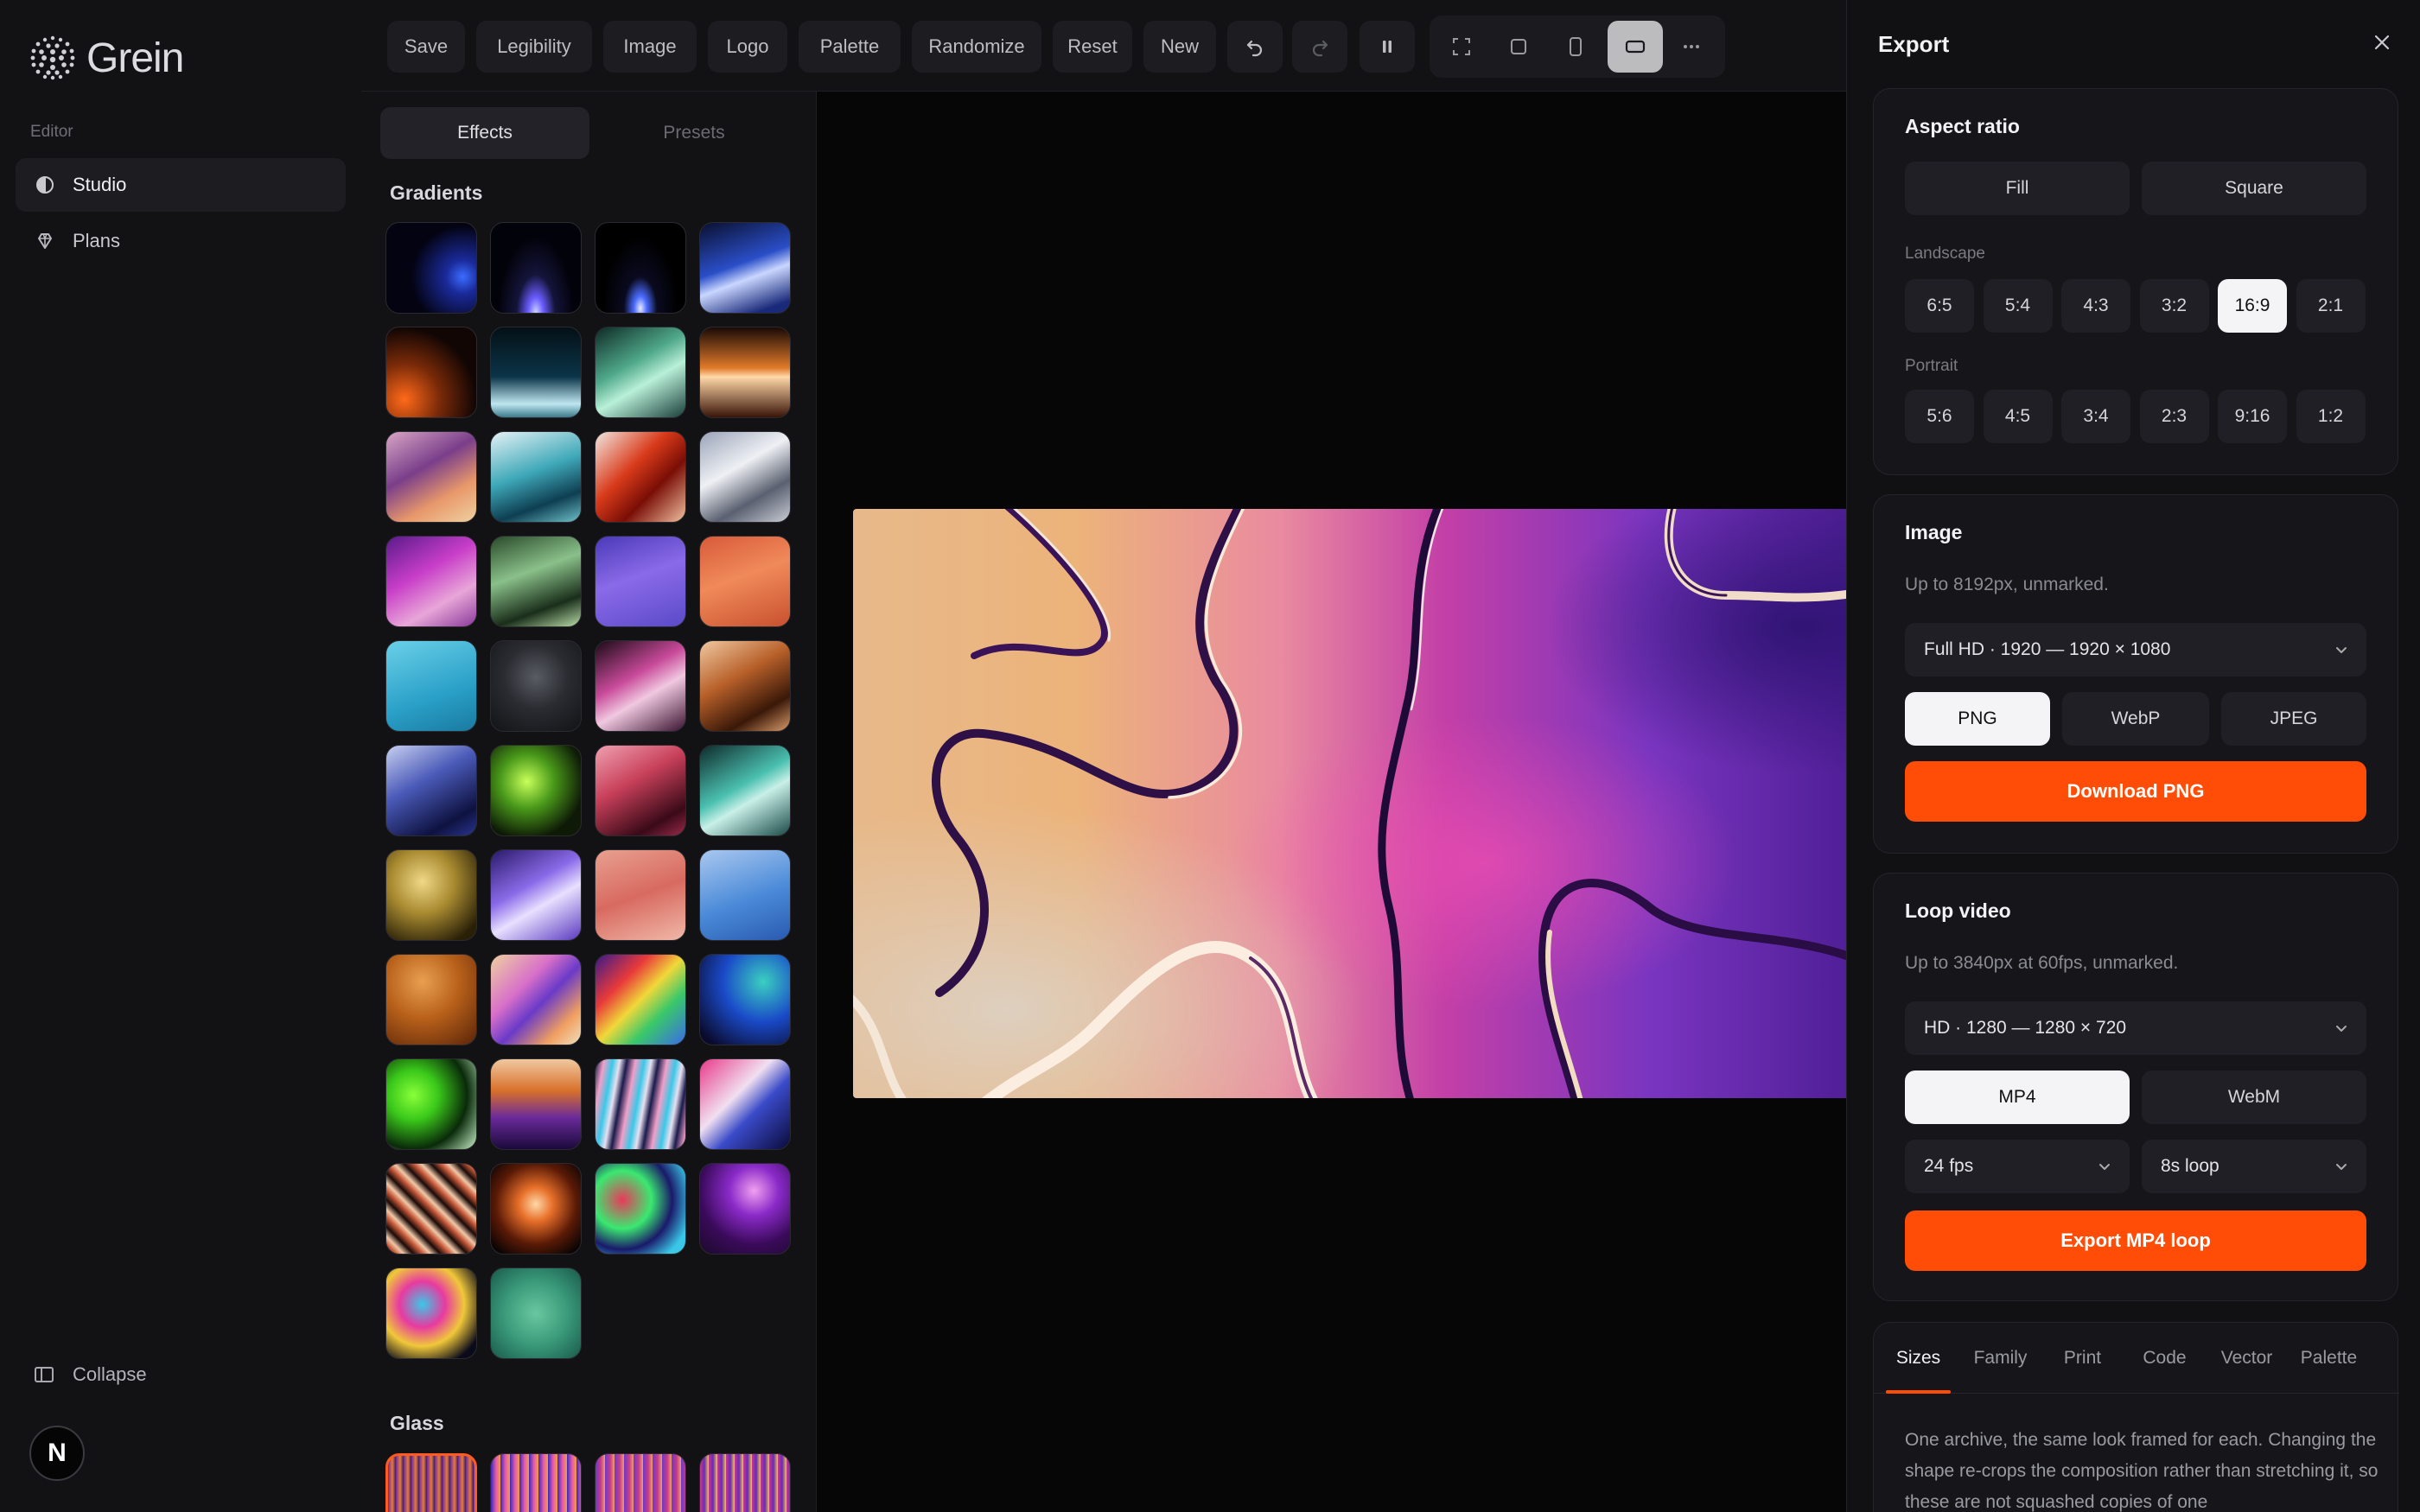 Image resolution: width=2420 pixels, height=1512 pixels. Describe the element at coordinates (1940, 416) in the screenshot. I see `portrait-ratio-5-6: 5:6` at that location.